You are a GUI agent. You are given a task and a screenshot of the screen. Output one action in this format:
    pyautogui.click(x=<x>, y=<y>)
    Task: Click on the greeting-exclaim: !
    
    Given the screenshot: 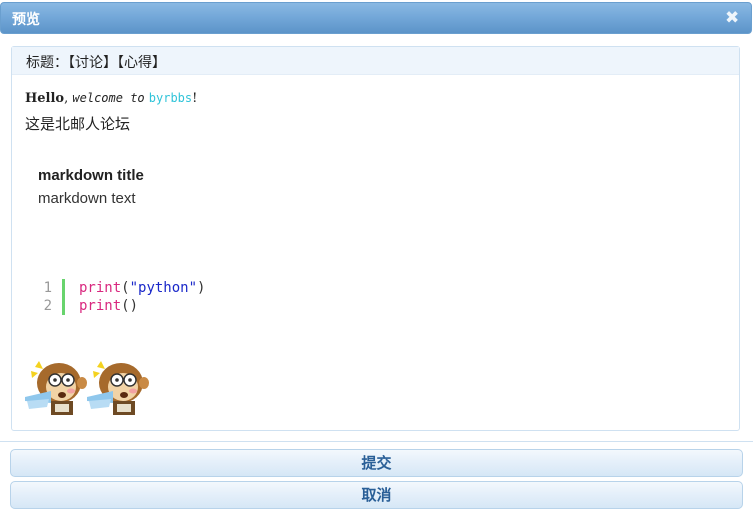 What is the action you would take?
    pyautogui.click(x=195, y=98)
    